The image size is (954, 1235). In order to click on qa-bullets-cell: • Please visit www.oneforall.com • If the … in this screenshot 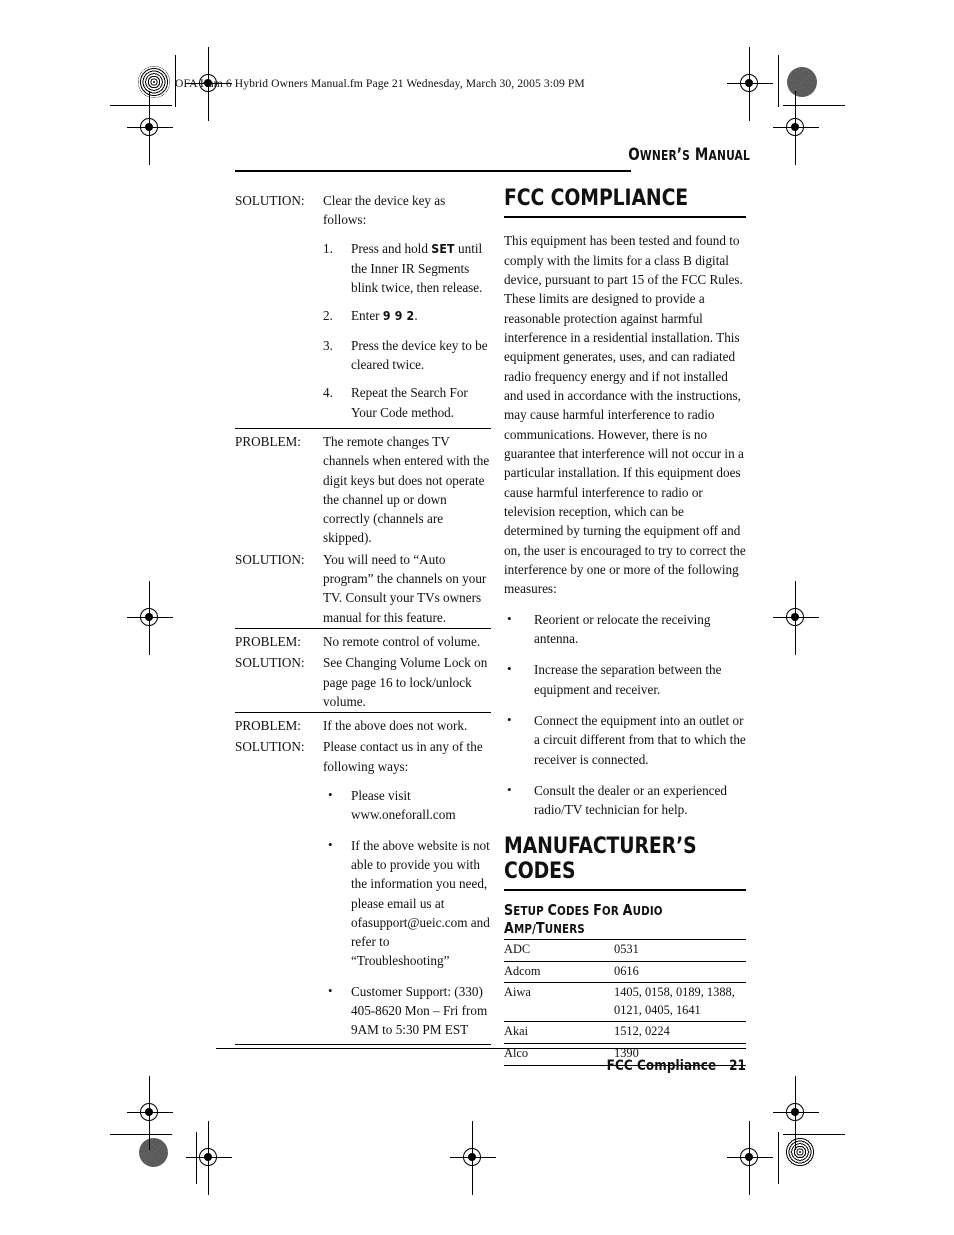, I will do `click(407, 910)`.